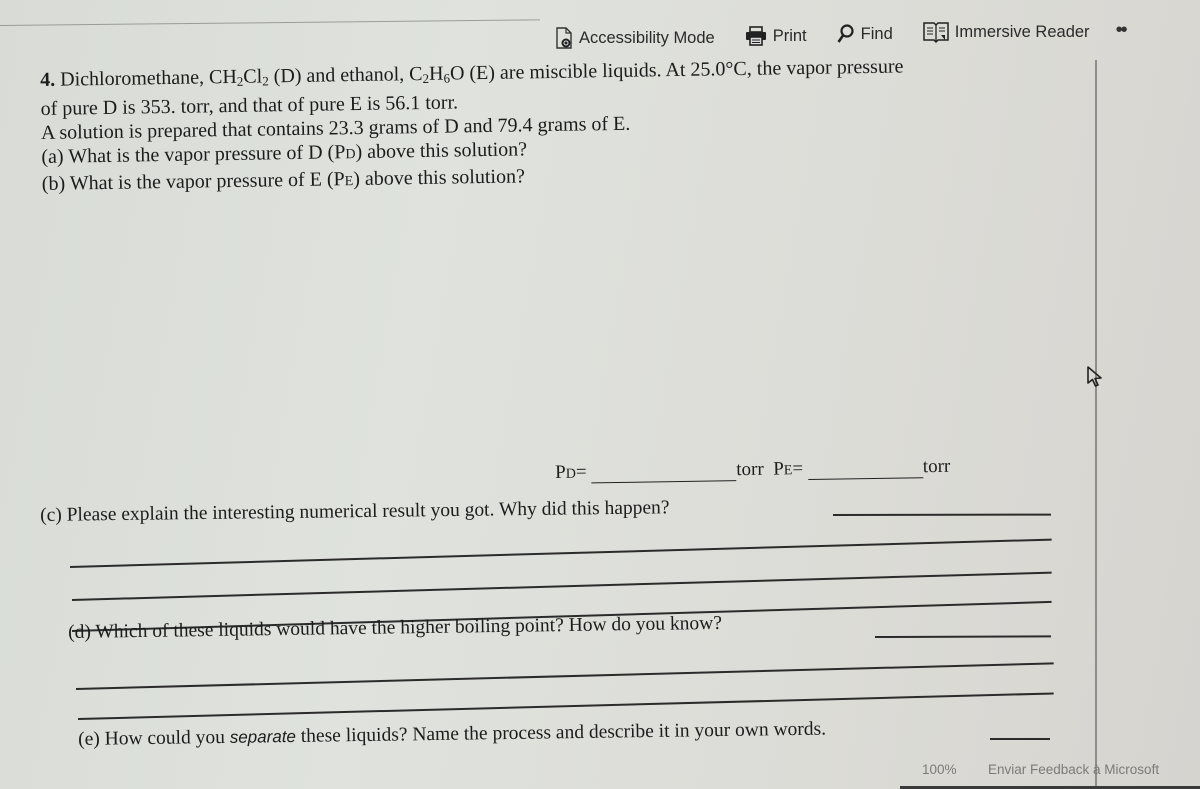 This screenshot has height=789, width=1200. I want to click on immersive-reader-label: Immersive Reader, so click(1022, 31).